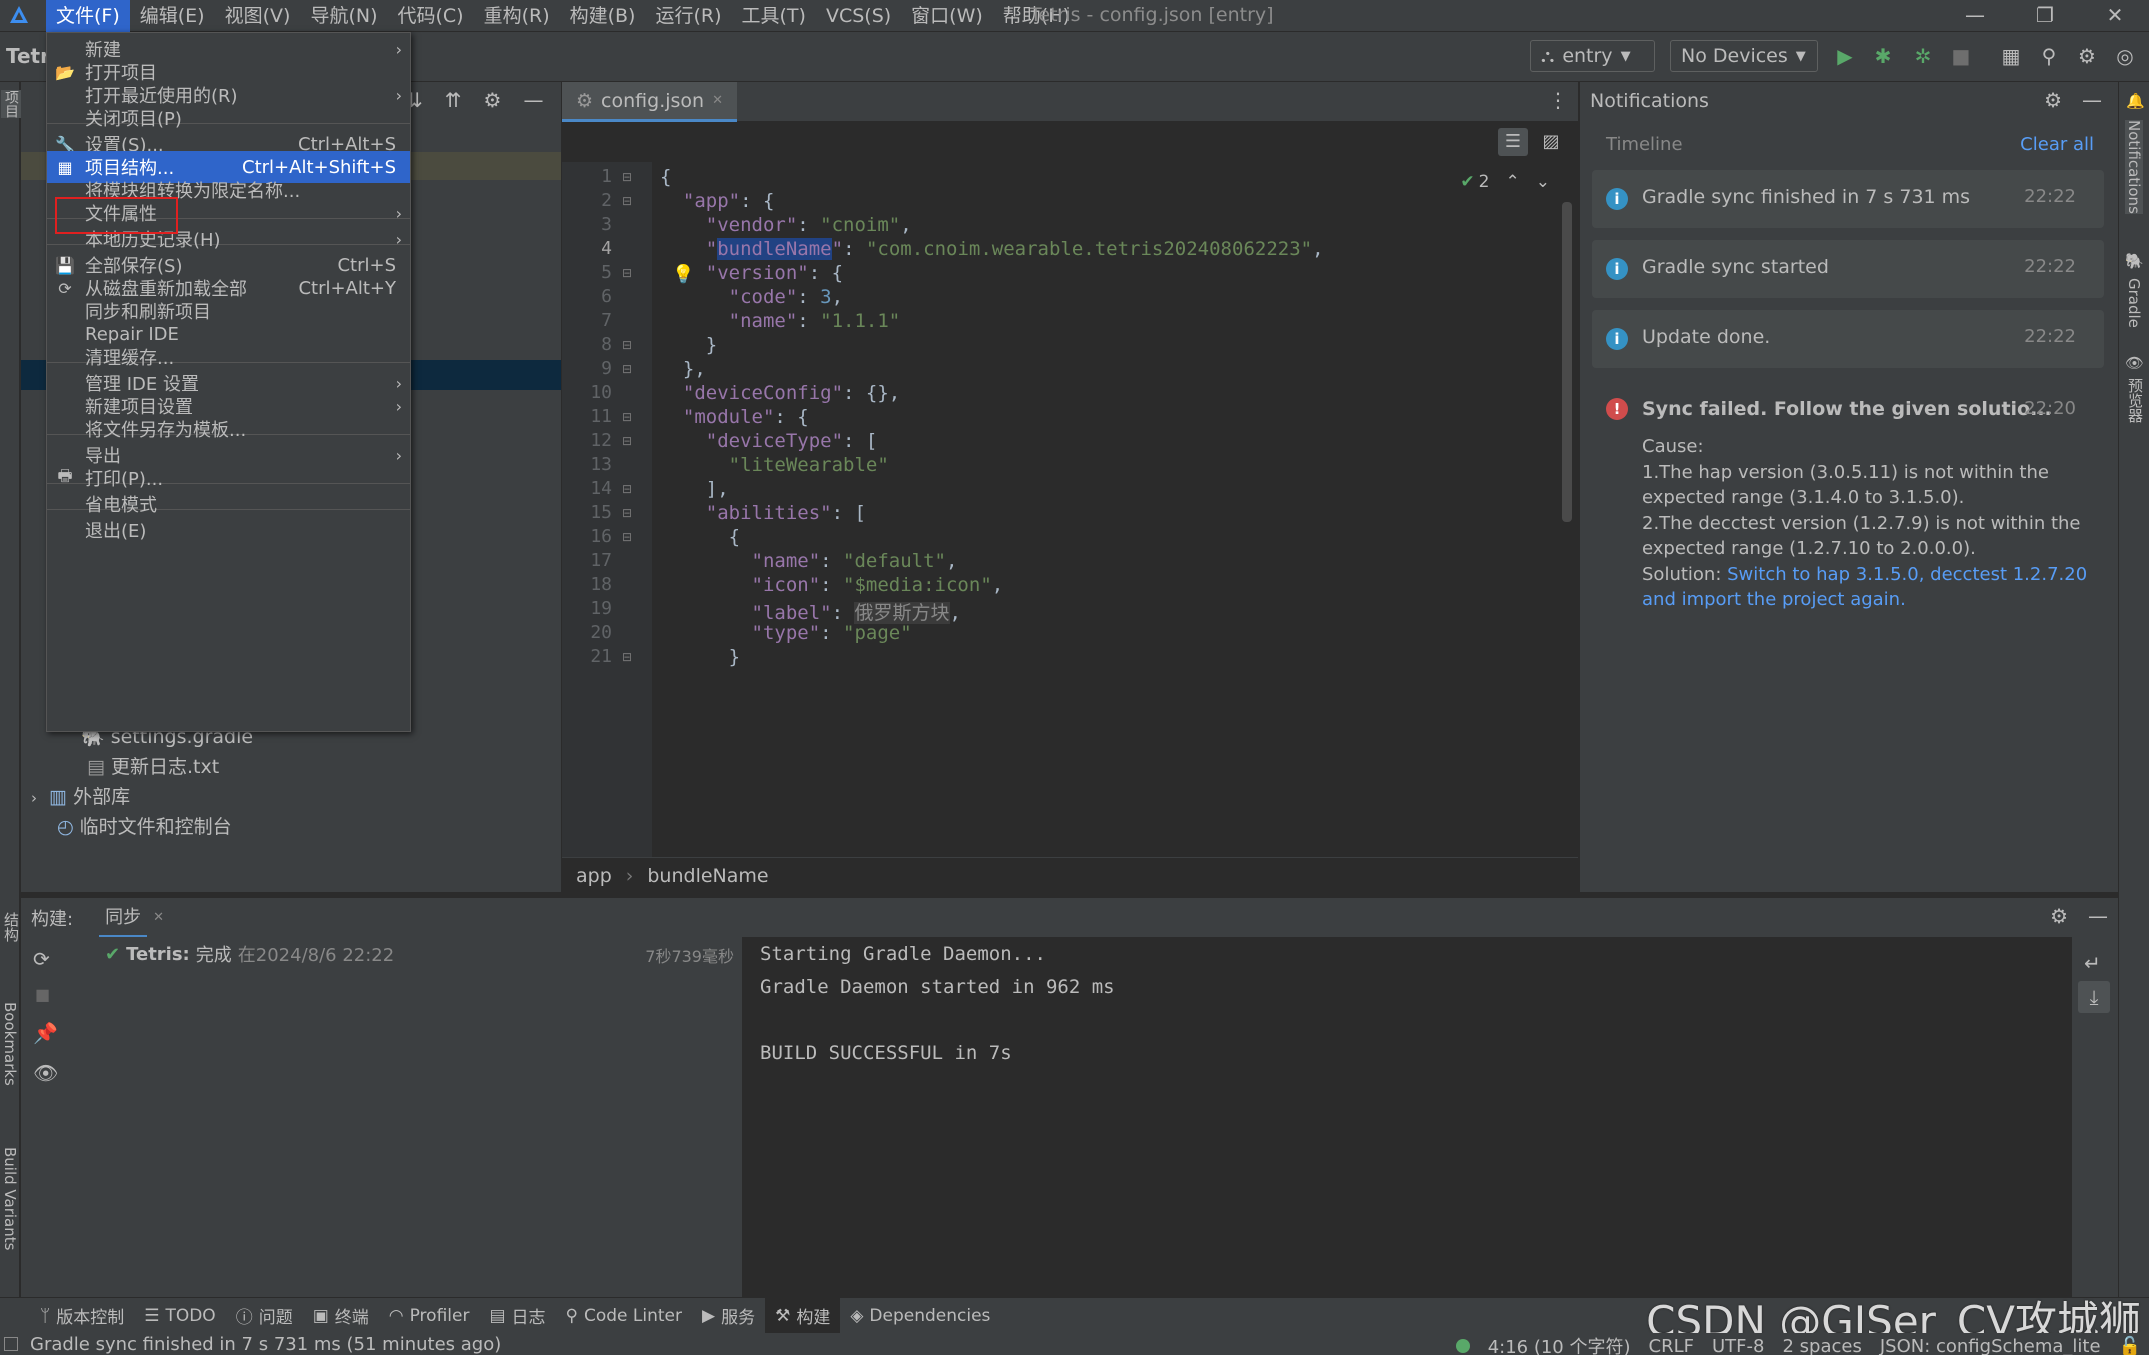  Describe the element at coordinates (2049, 56) in the screenshot. I see `search-icon: ⚲` at that location.